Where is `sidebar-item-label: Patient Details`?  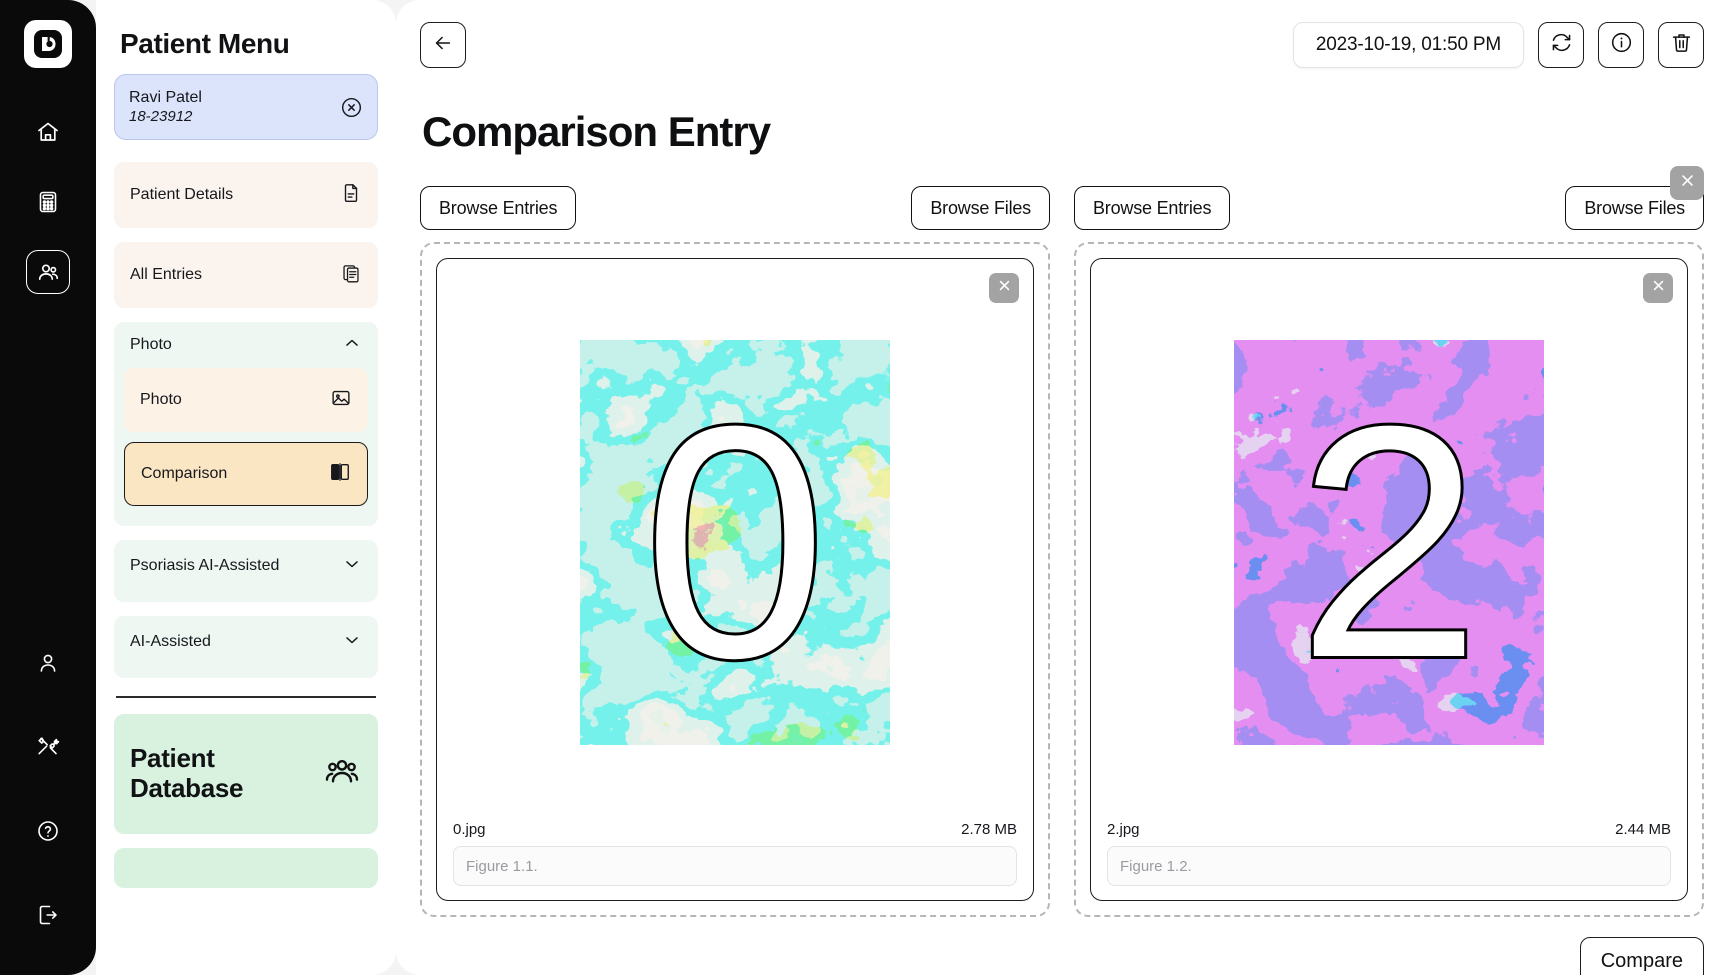 sidebar-item-label: Patient Details is located at coordinates (182, 194).